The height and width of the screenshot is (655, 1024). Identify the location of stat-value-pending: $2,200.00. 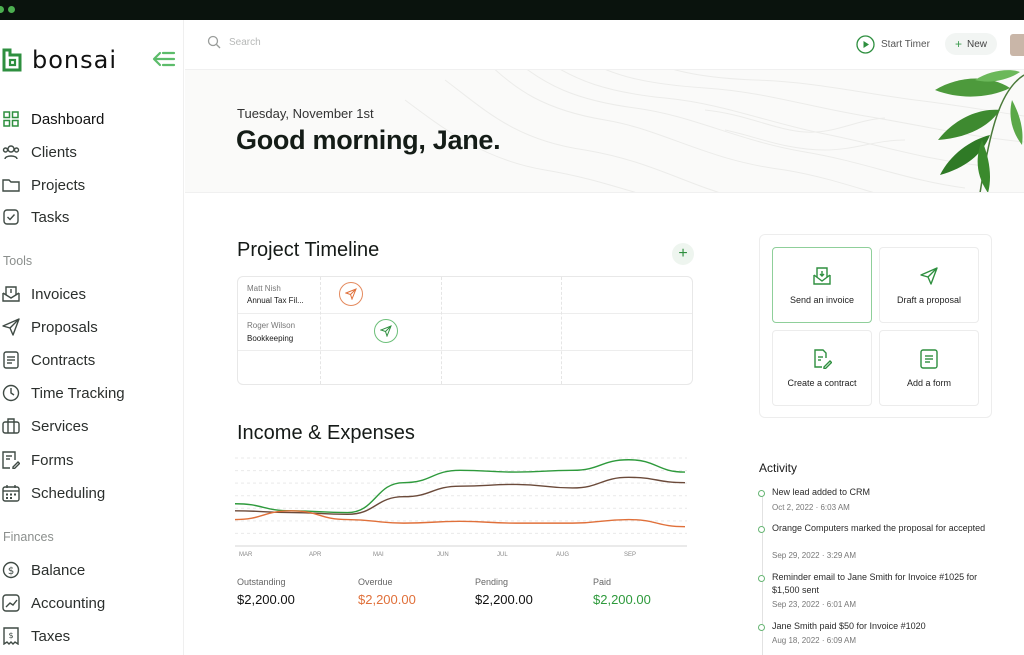
(504, 599).